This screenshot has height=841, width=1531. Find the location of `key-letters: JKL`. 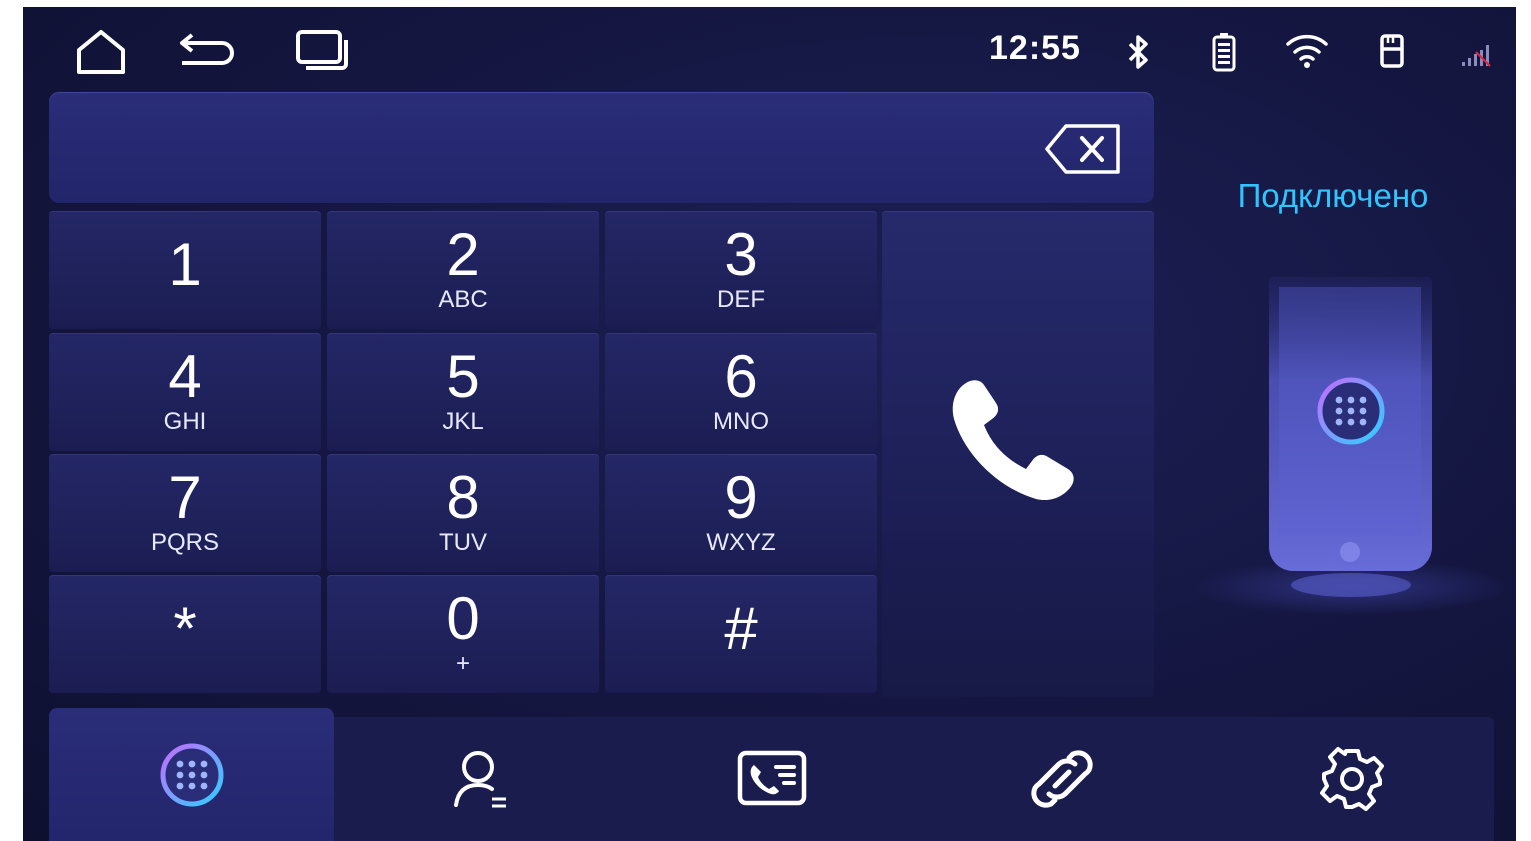

key-letters: JKL is located at coordinates (463, 421).